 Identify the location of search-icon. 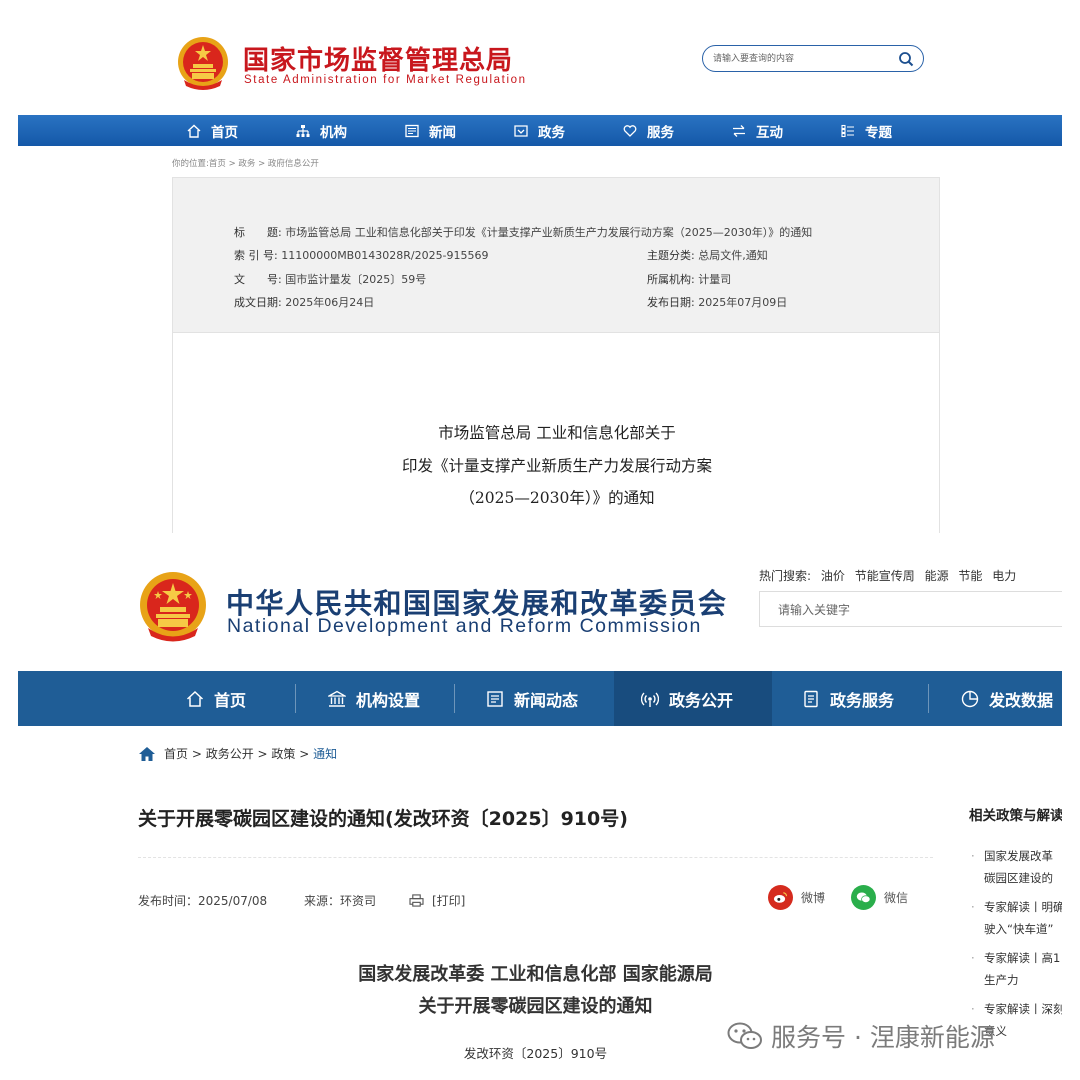
(906, 59).